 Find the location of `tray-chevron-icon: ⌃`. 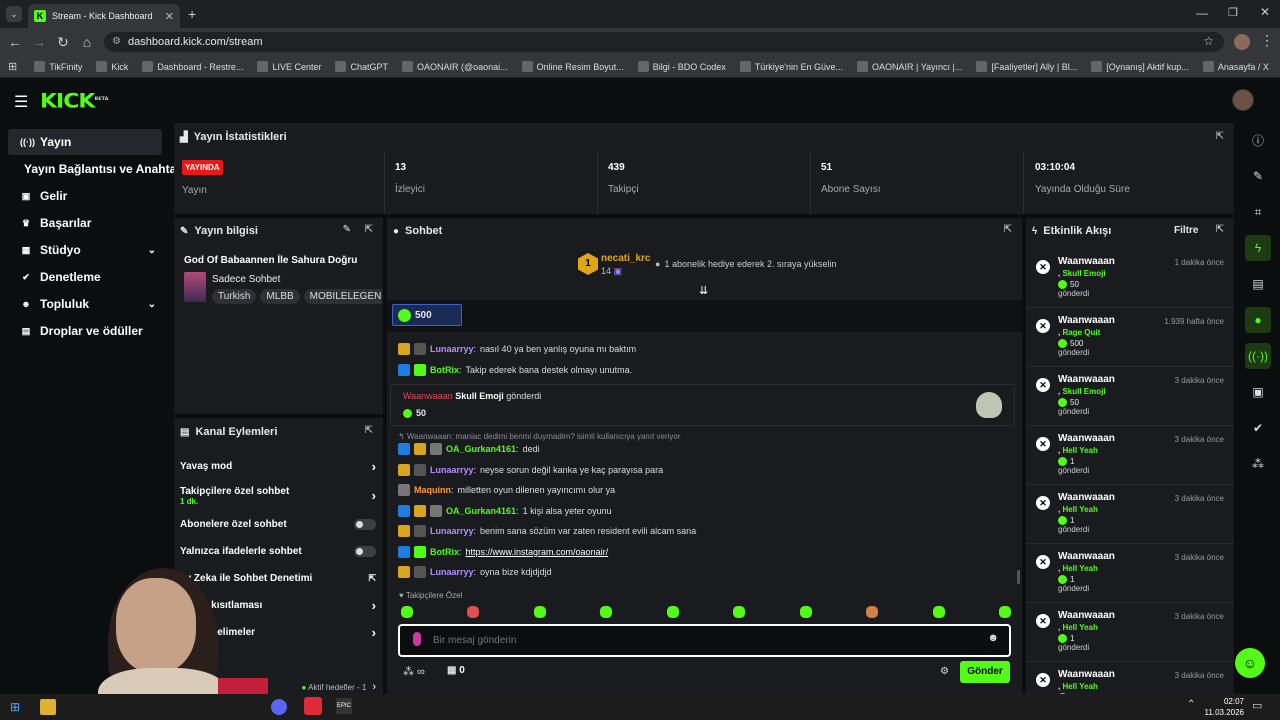

tray-chevron-icon: ⌃ is located at coordinates (1191, 704).